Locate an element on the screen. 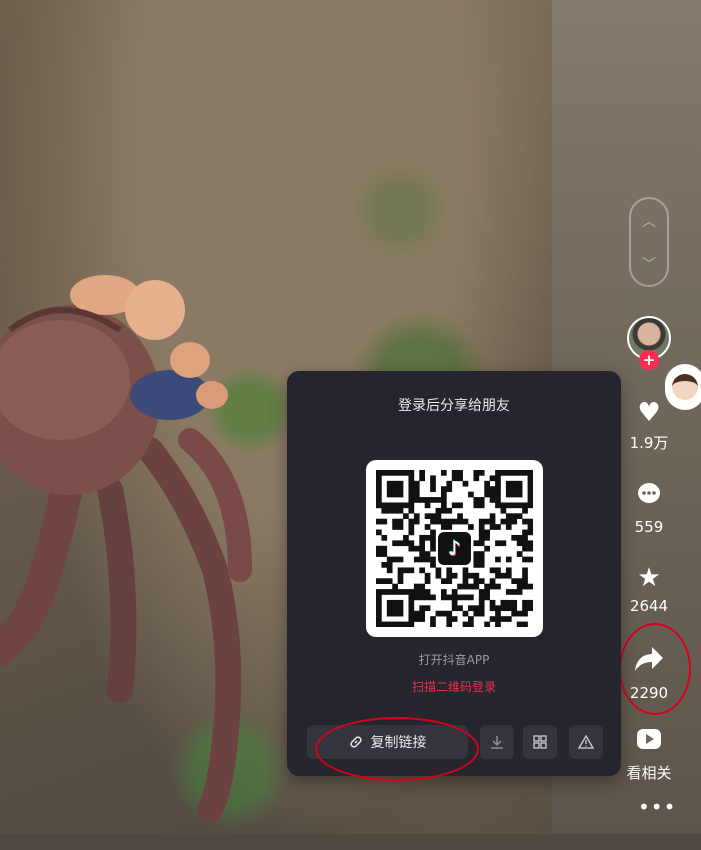 The image size is (701, 850). favorite-count: 2644 is located at coordinates (649, 606).